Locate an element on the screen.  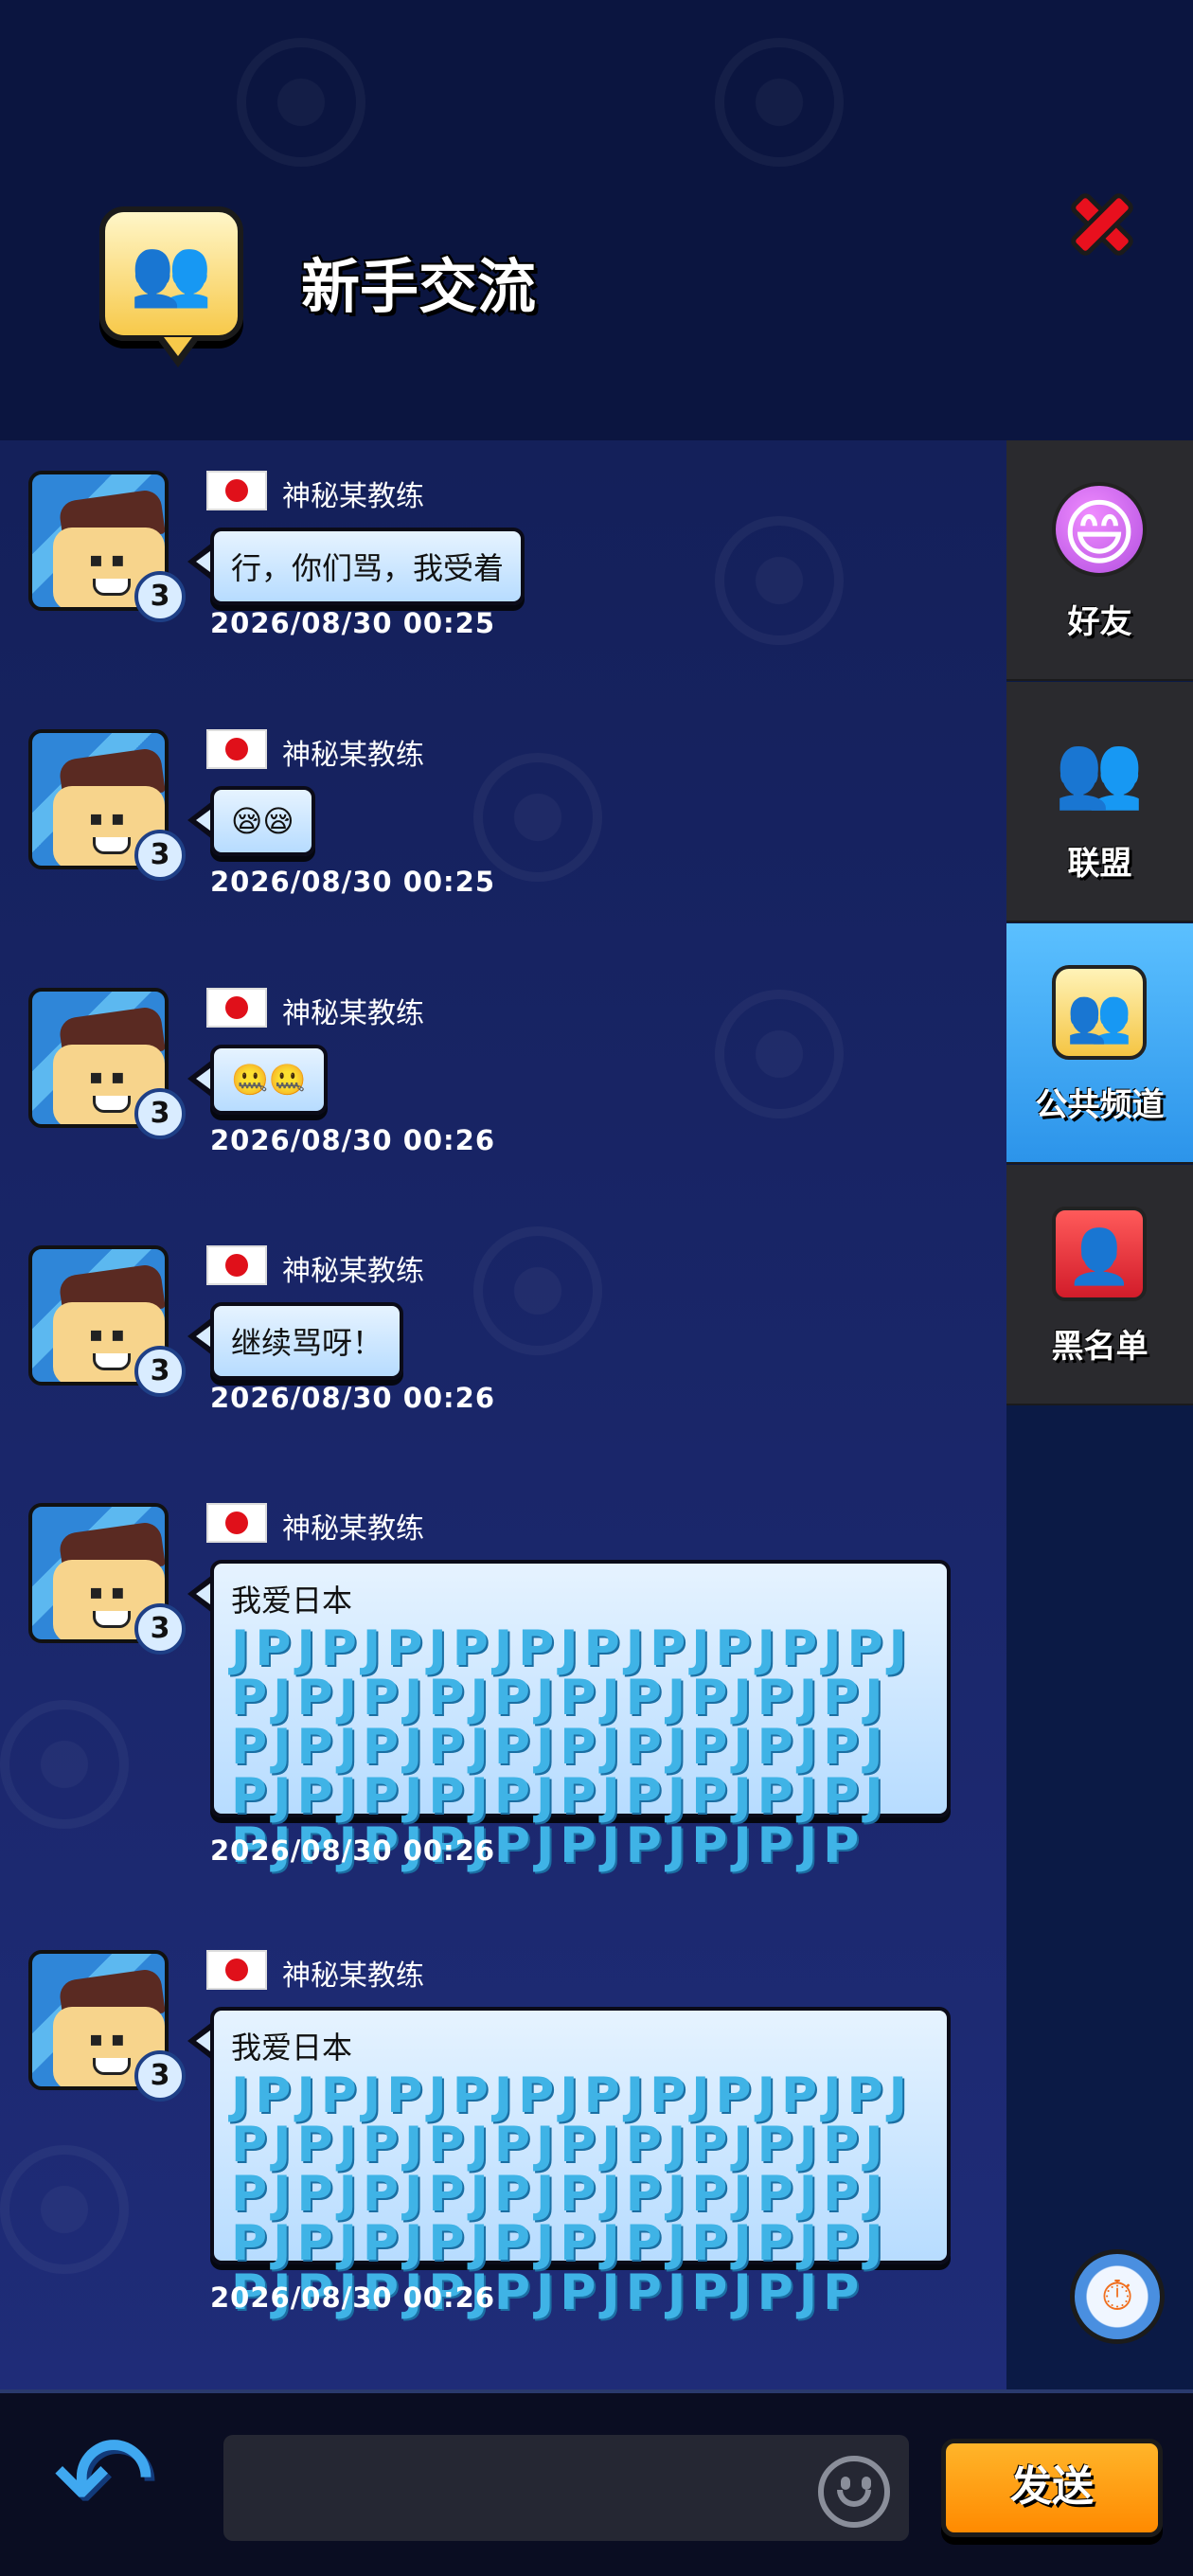
message-text: 😪😪 is located at coordinates (262, 821).